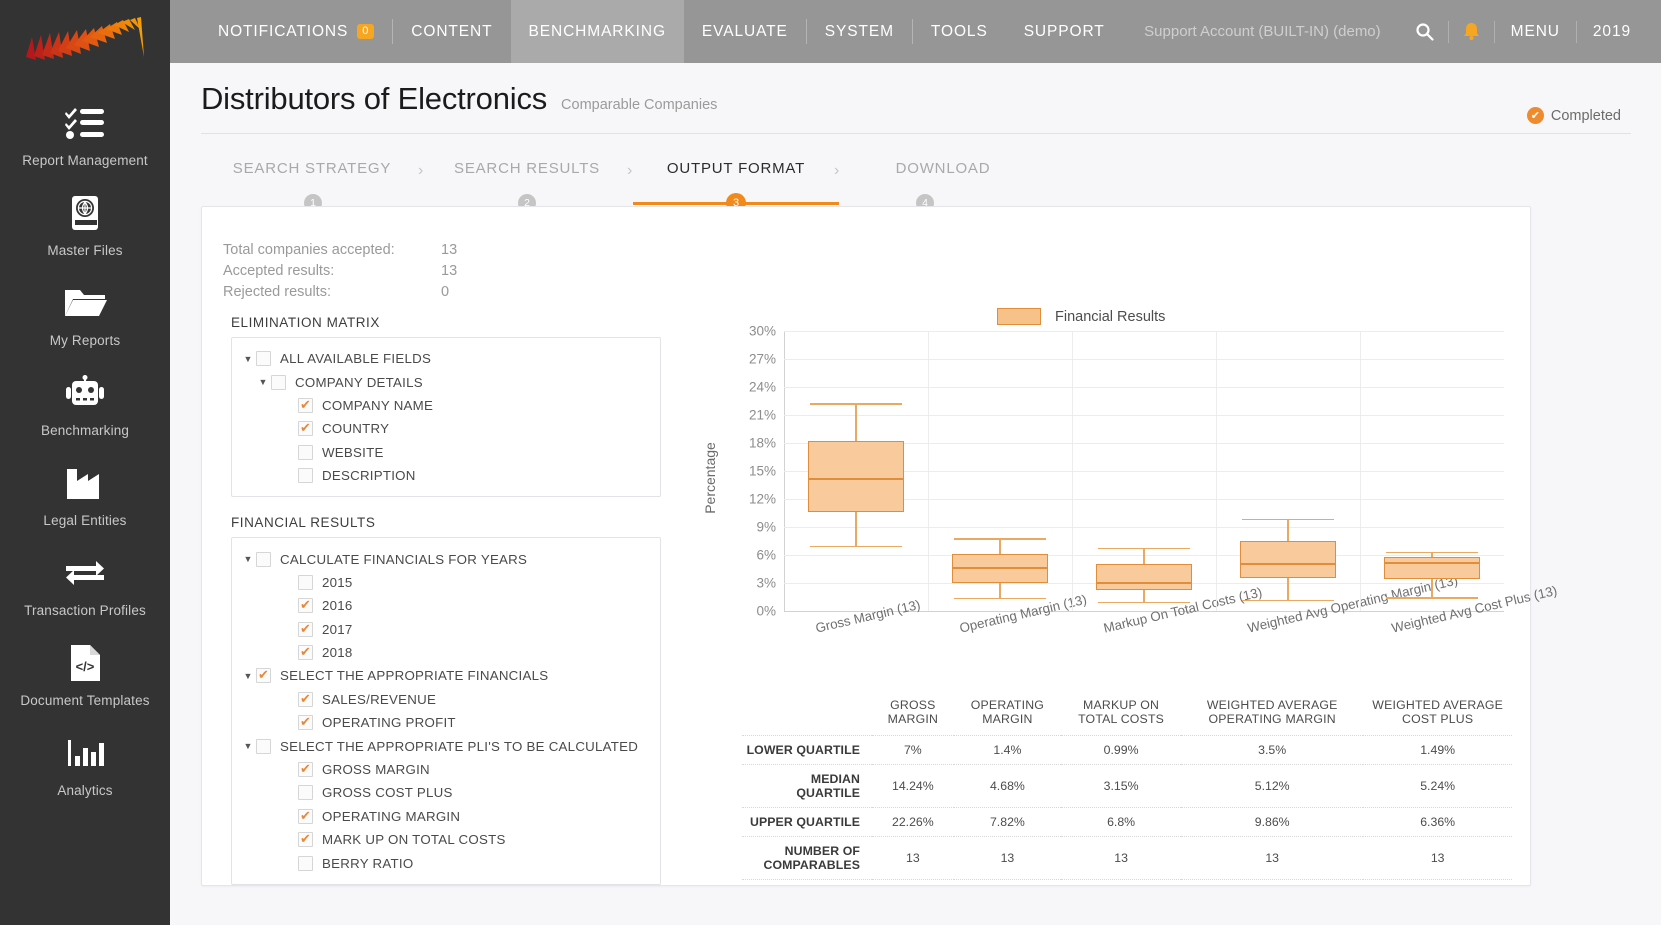 The image size is (1661, 925). What do you see at coordinates (446, 652) in the screenshot?
I see `financial-results-item-row: ▼ 2018` at bounding box center [446, 652].